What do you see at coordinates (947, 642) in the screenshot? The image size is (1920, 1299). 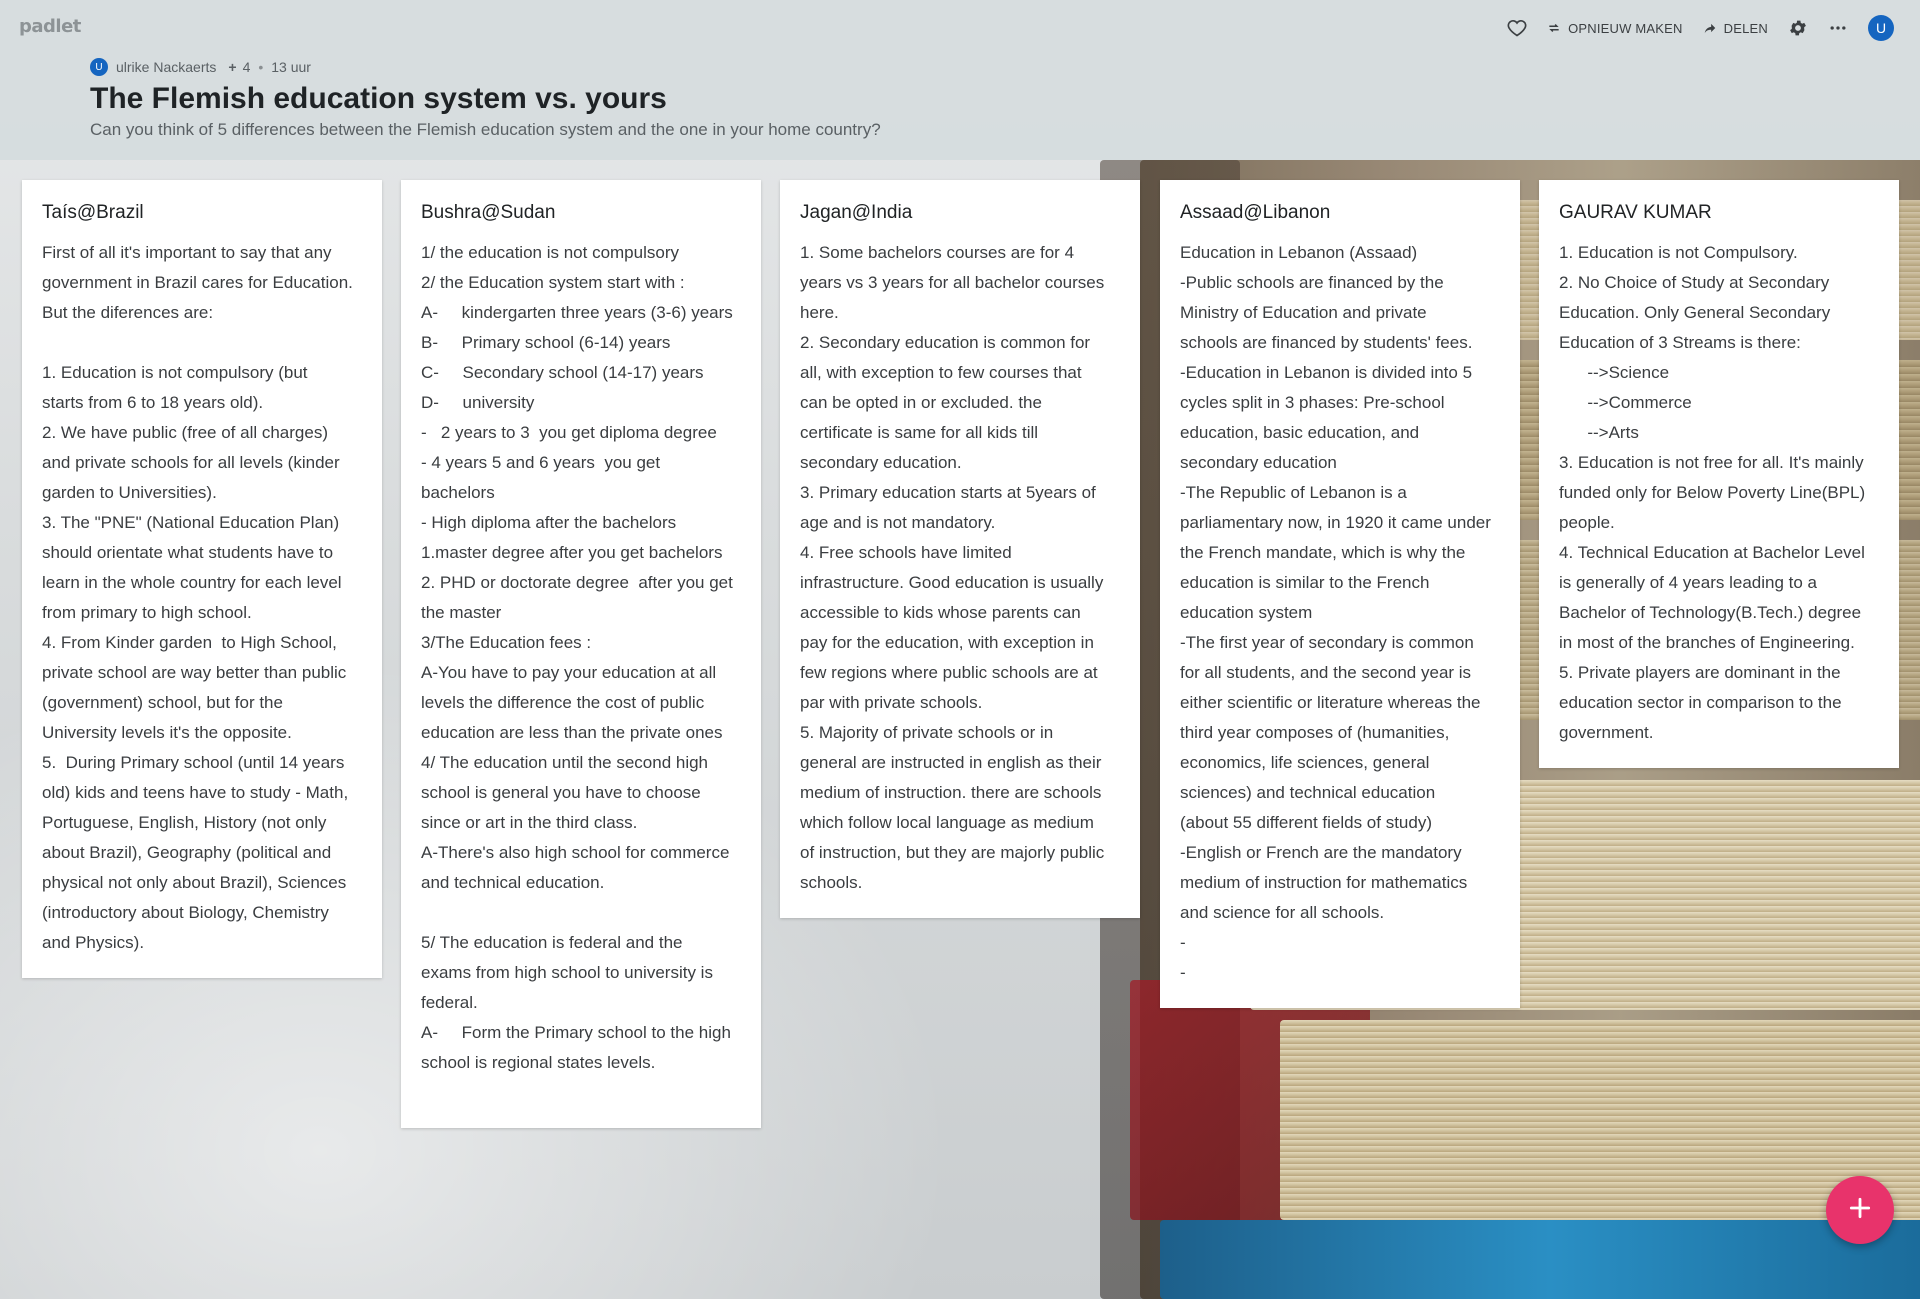 I see `post-text-line: pay for the education, with exception in` at bounding box center [947, 642].